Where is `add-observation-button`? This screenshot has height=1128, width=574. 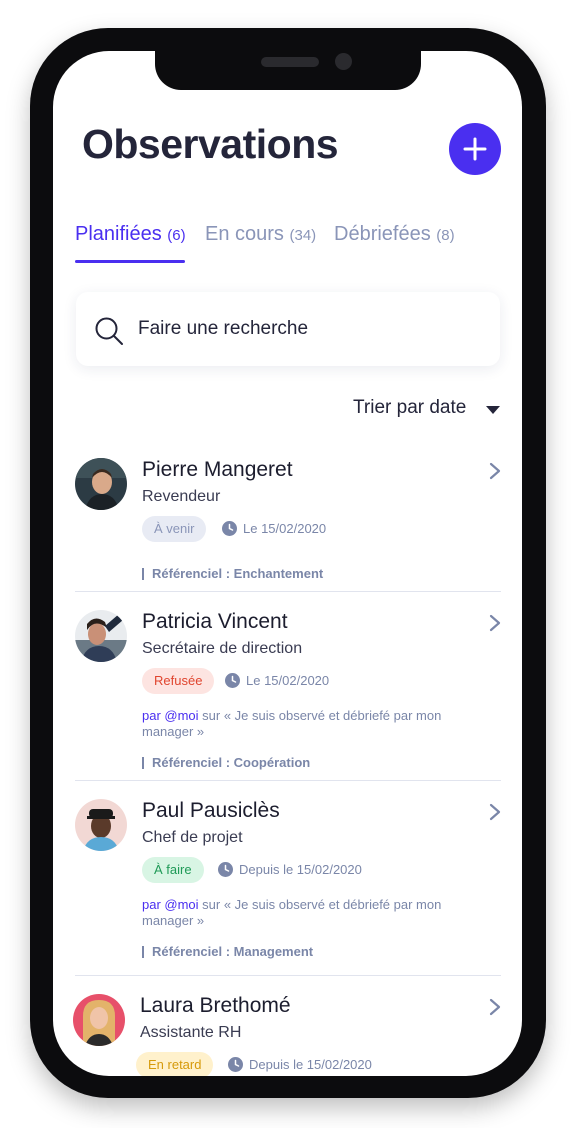 add-observation-button is located at coordinates (475, 149).